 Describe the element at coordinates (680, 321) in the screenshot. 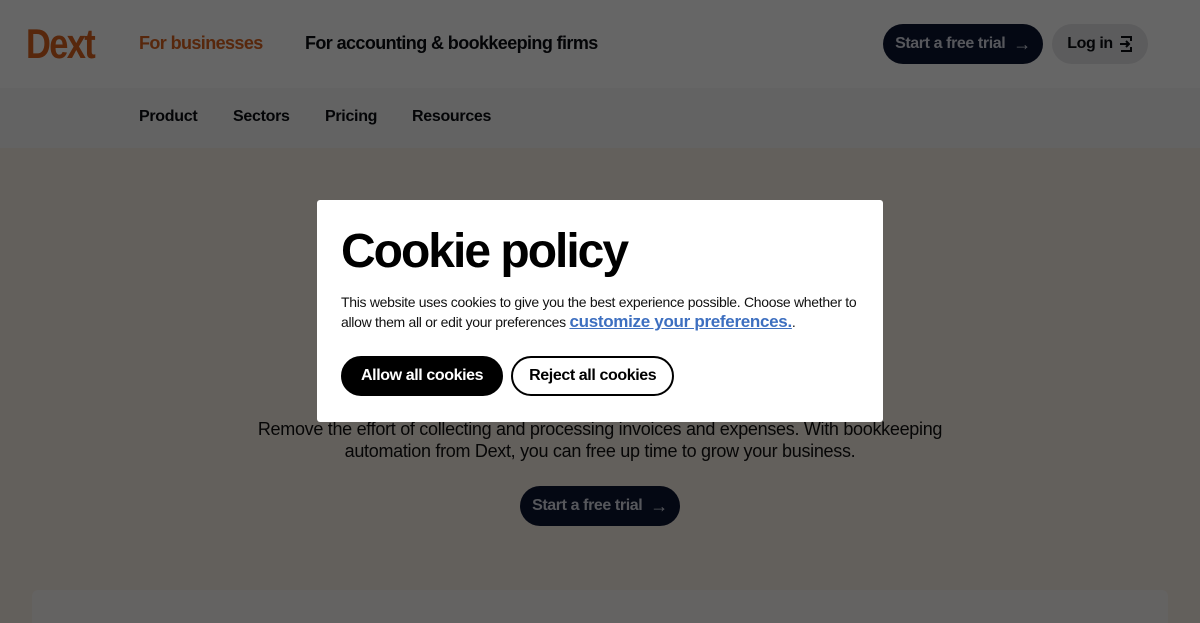

I see `customize-preferences-link: customize your preferences.` at that location.